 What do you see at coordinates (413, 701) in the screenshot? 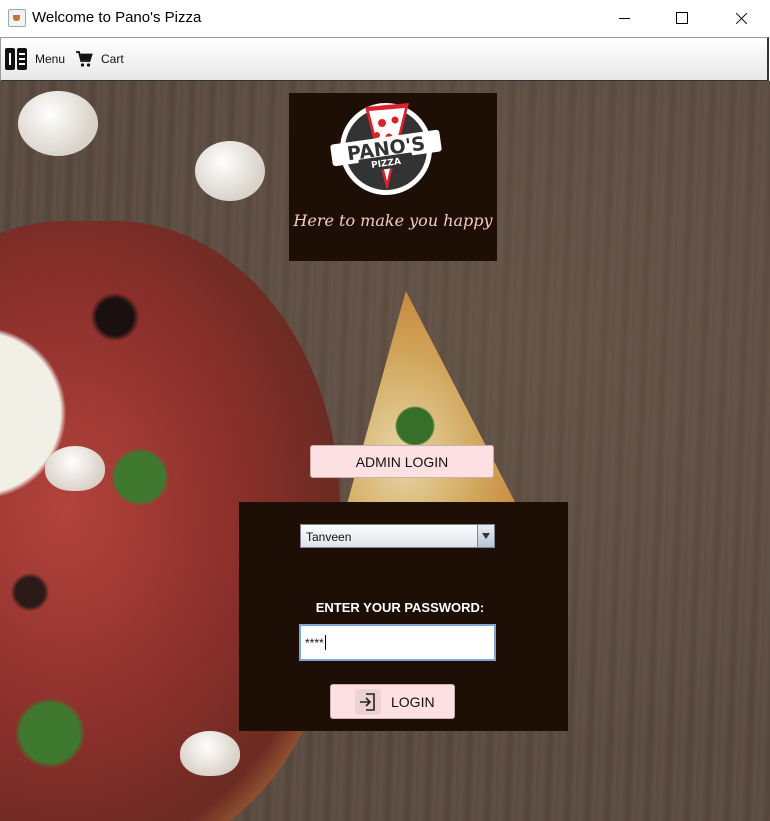
I see `login-button-label: LOGIN` at bounding box center [413, 701].